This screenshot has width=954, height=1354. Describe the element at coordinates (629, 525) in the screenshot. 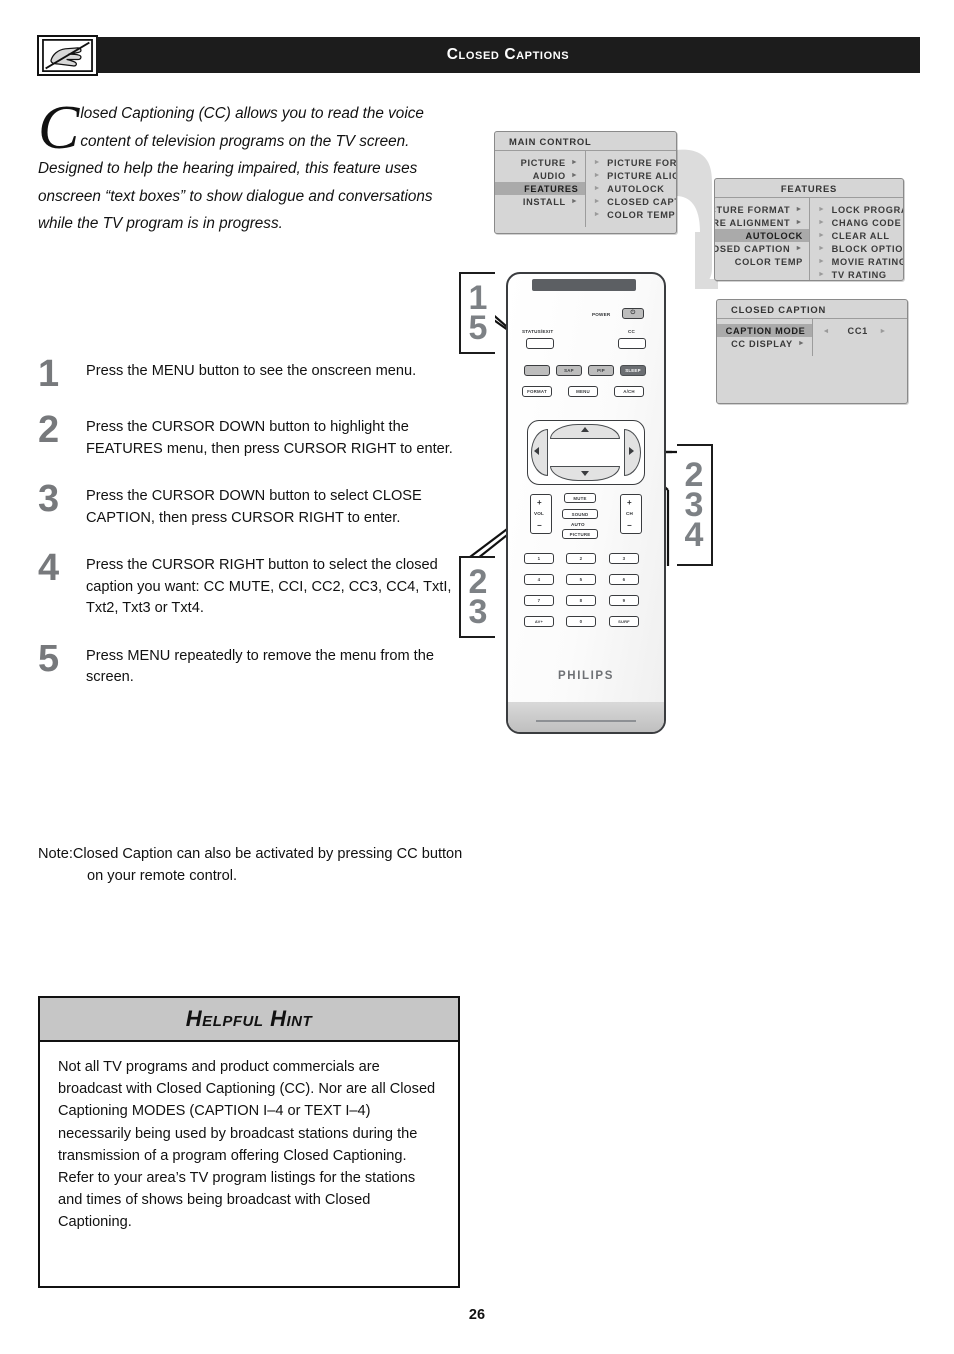

I see `channel-minus-icon: −` at that location.